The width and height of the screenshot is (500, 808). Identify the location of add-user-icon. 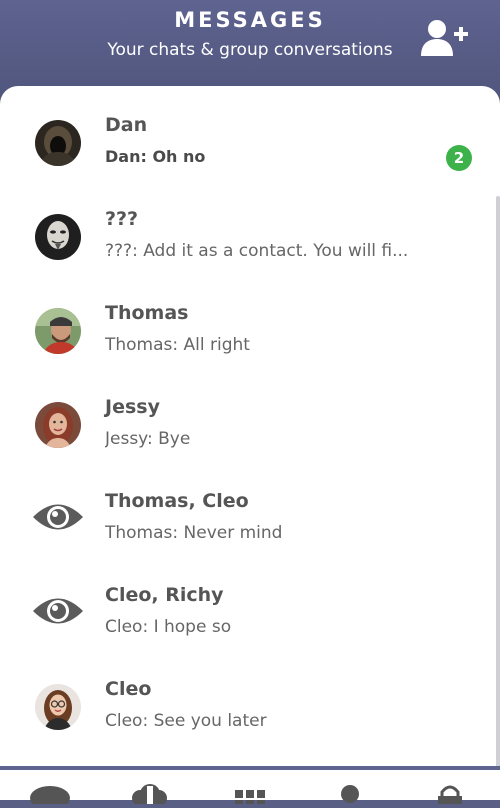
(444, 38).